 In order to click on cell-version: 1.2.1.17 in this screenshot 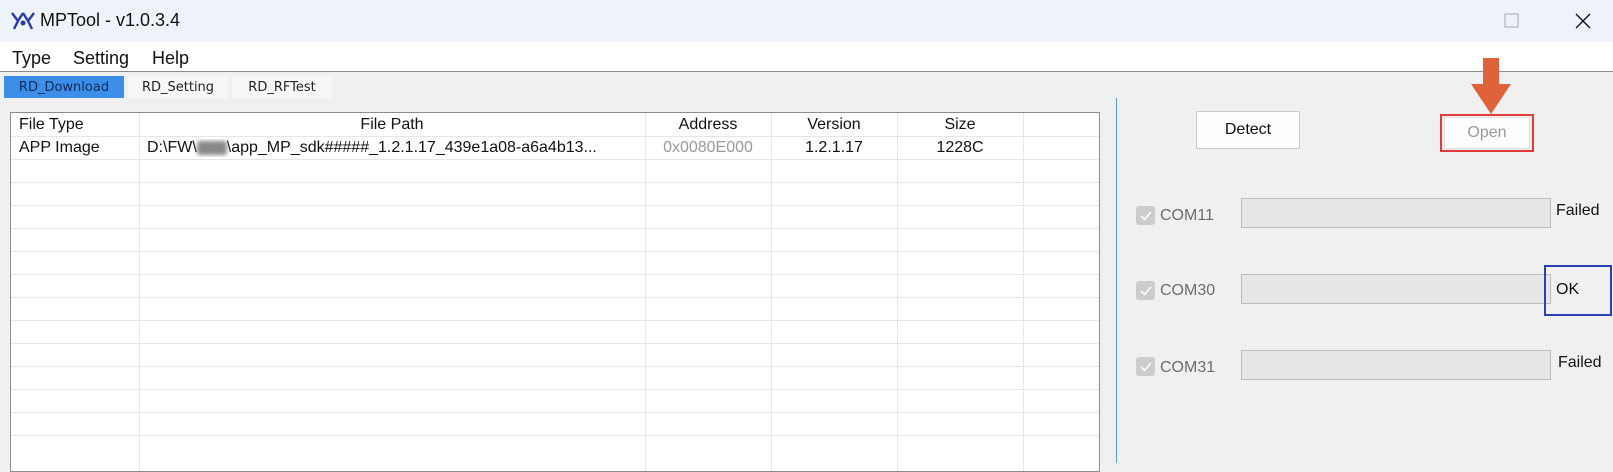, I will do `click(834, 147)`.